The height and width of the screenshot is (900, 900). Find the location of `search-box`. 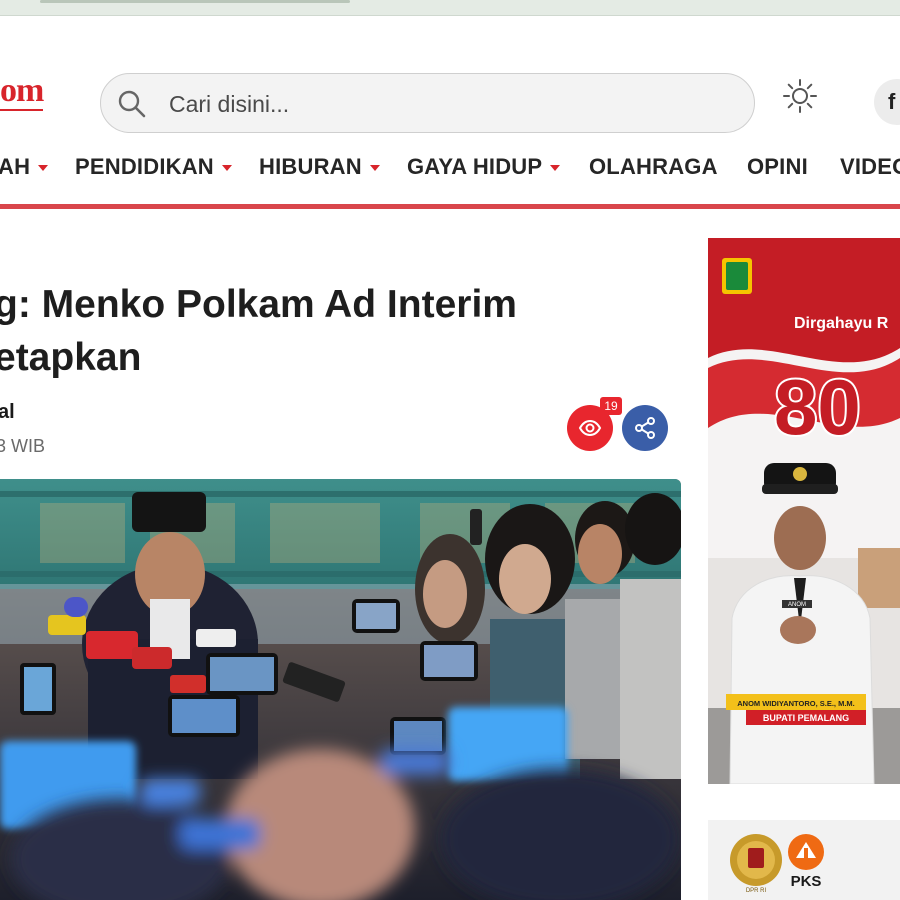

search-box is located at coordinates (427, 103).